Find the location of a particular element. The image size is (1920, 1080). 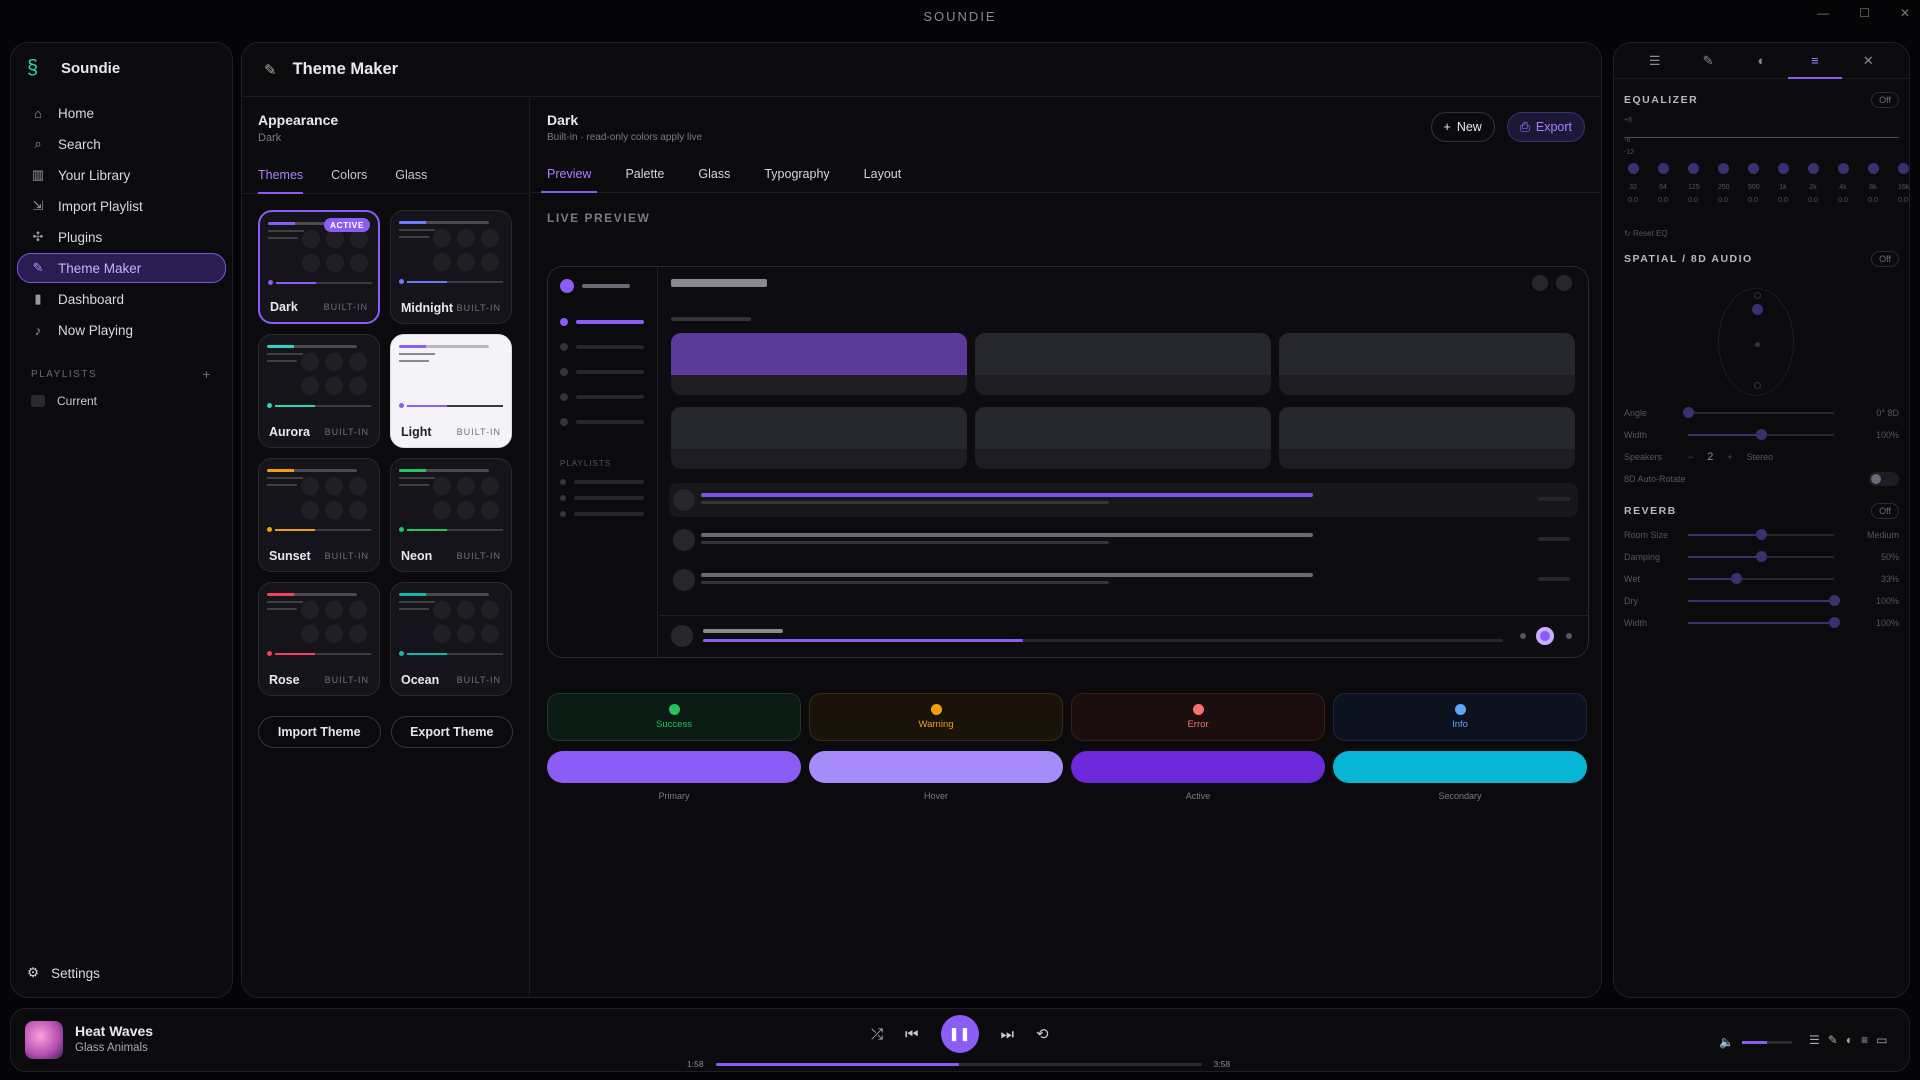

theme-card-dark: Dark BUILT-IN ACTIVE is located at coordinates (319, 267).